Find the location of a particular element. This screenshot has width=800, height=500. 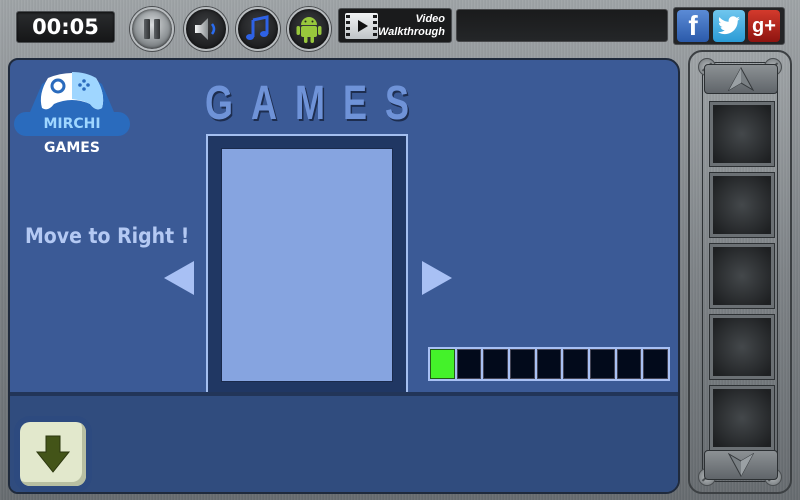

timer-display: 00:05 is located at coordinates (65, 27).